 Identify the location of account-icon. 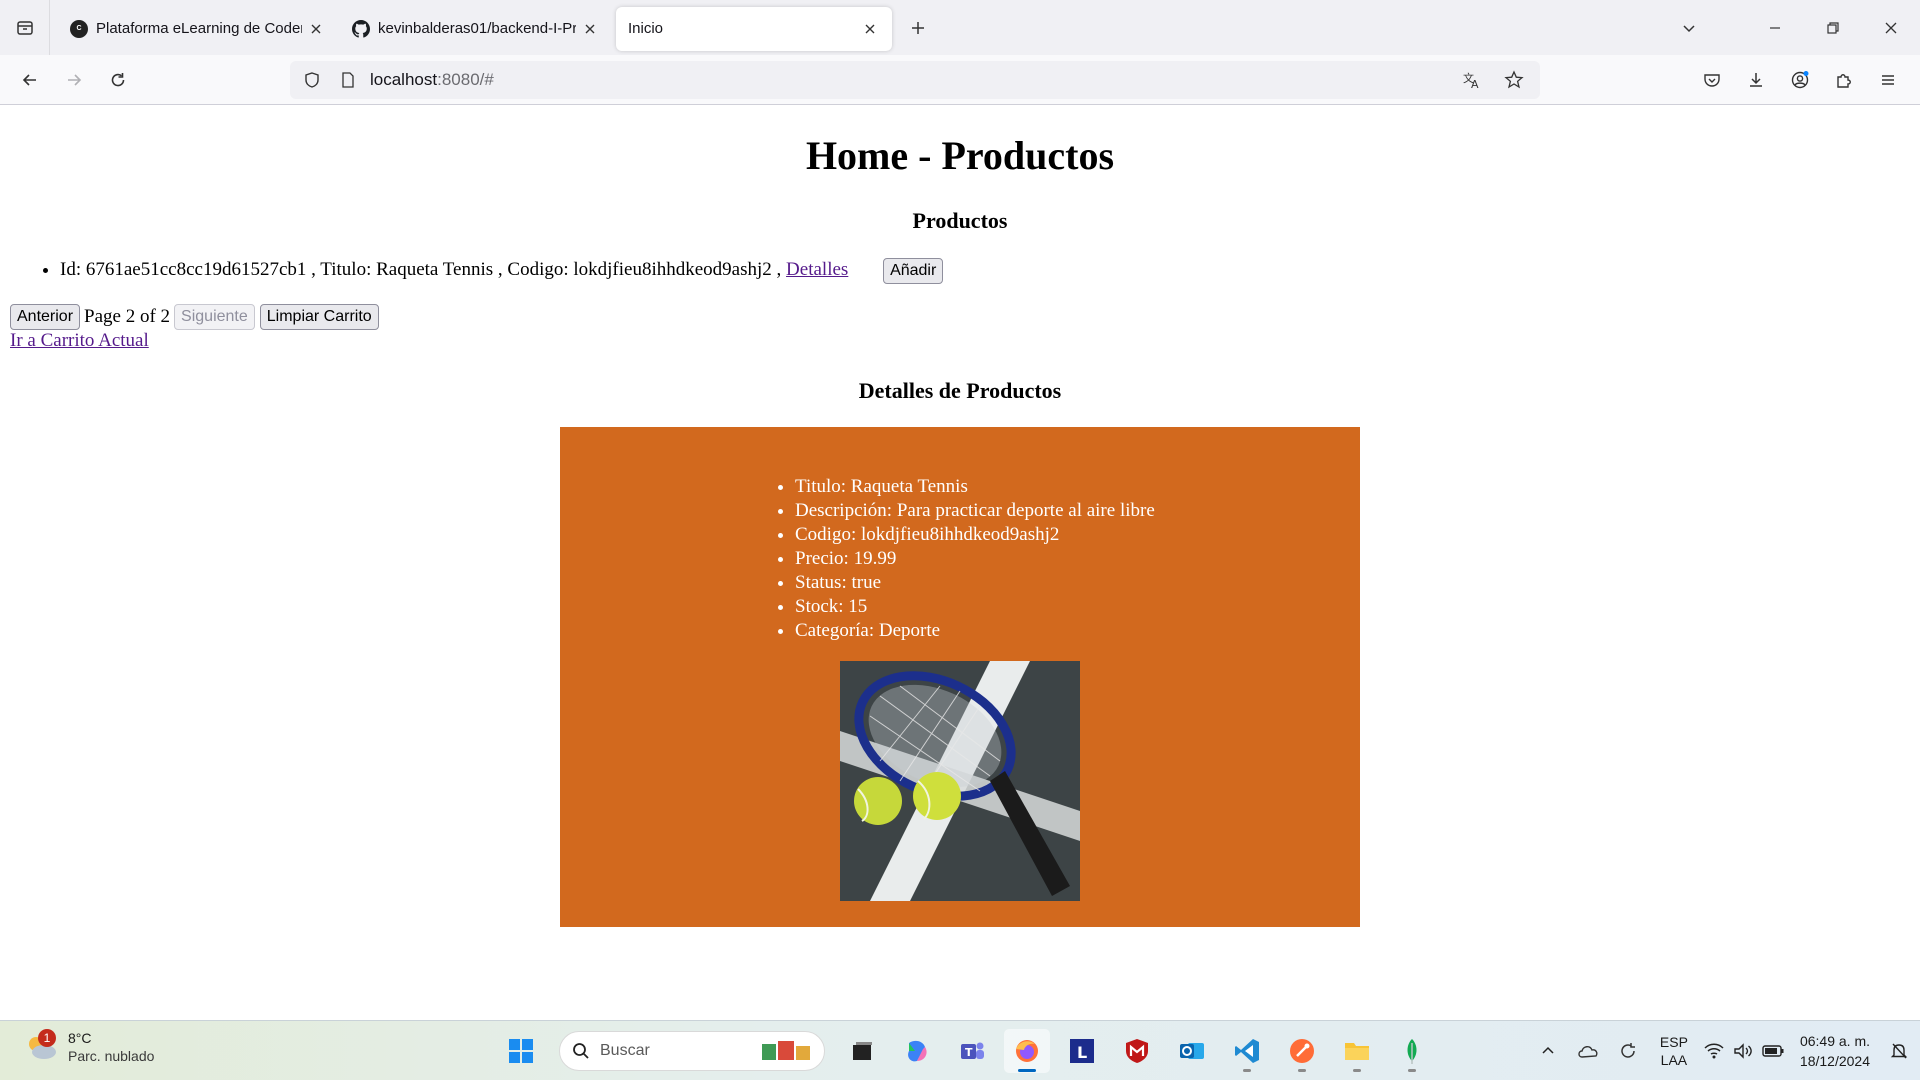
(1800, 80).